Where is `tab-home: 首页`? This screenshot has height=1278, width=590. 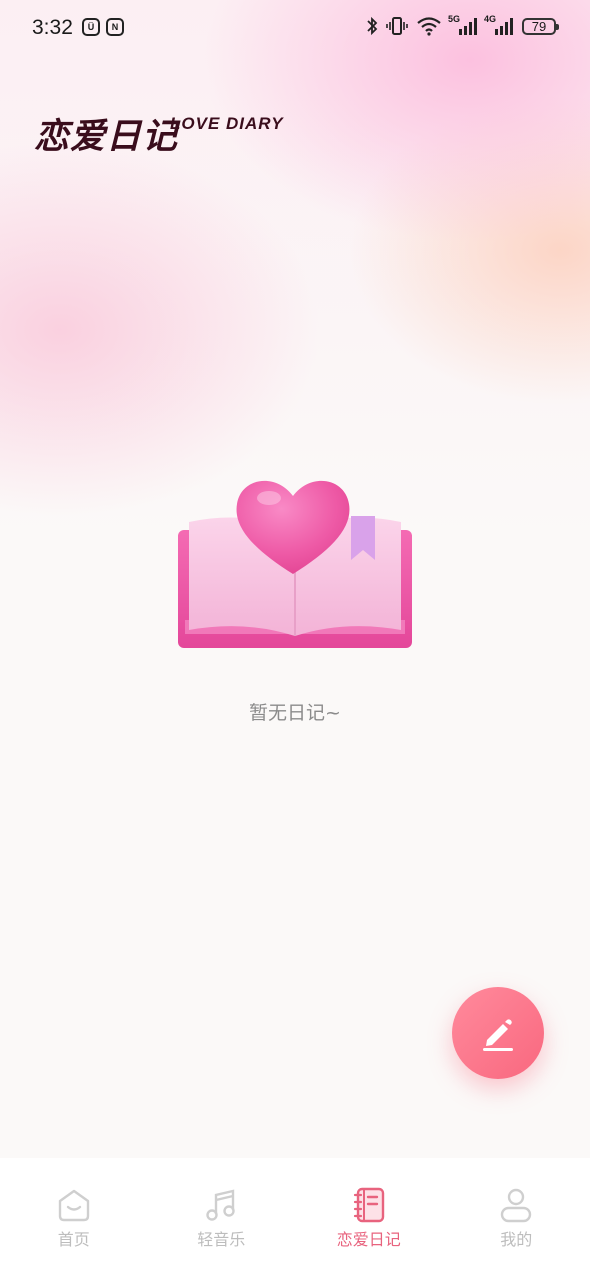
tab-home: 首页 is located at coordinates (74, 1218).